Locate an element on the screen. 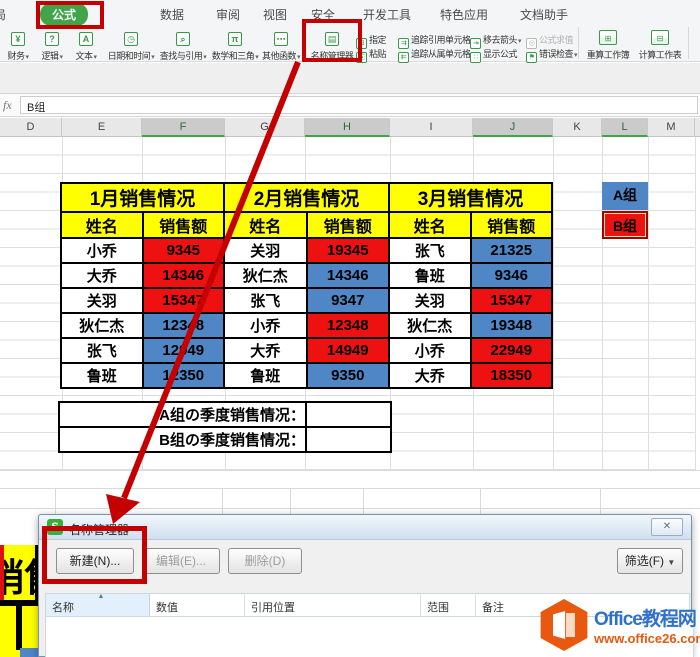  column-header-j: J is located at coordinates (513, 127).